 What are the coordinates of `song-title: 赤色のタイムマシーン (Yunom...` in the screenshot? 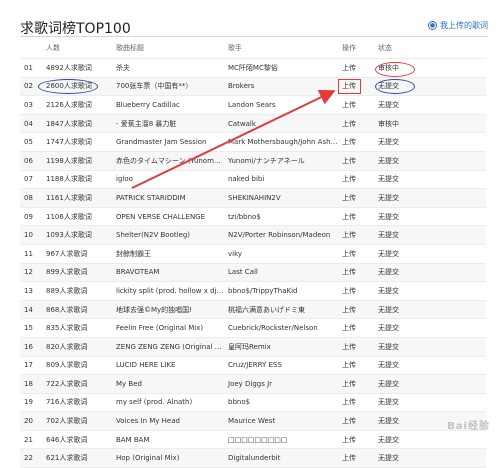 It's located at (168, 161).